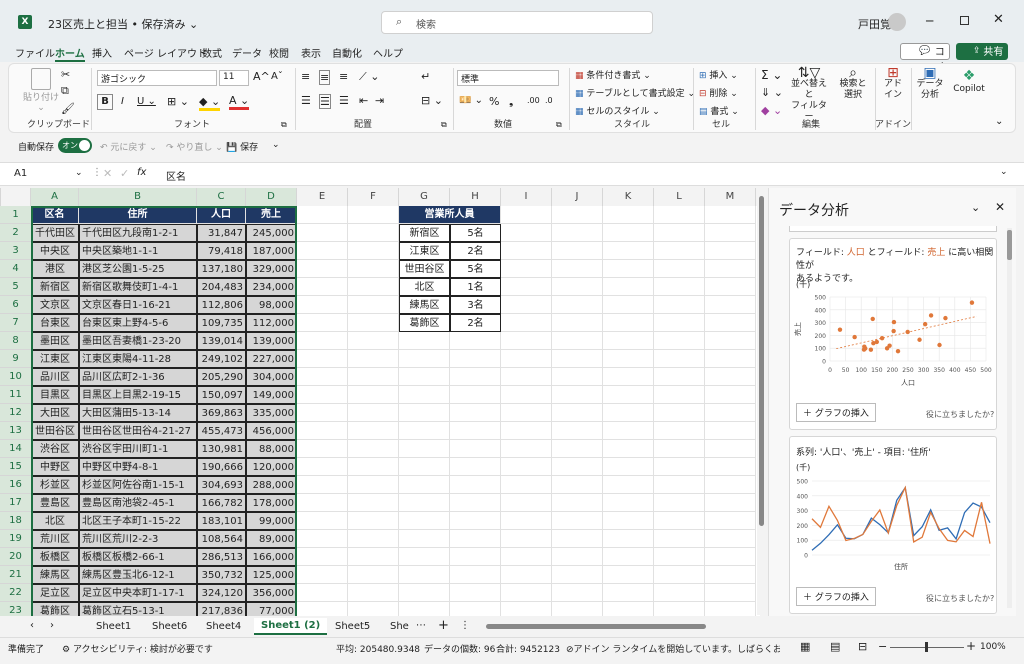 The height and width of the screenshot is (664, 1024). I want to click on cell: 205,290, so click(221, 377).